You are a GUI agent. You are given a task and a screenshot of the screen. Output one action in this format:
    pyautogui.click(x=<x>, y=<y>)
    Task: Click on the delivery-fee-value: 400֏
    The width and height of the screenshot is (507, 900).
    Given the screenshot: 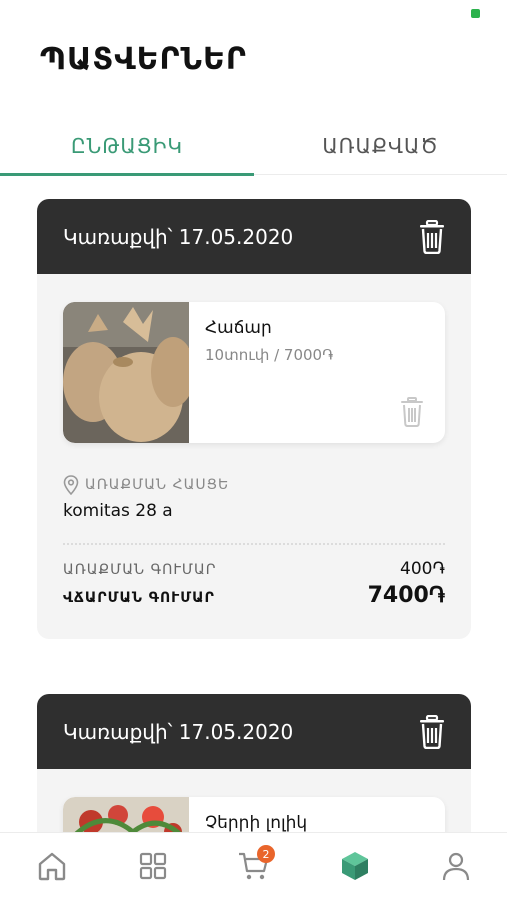 What is the action you would take?
    pyautogui.click(x=422, y=569)
    